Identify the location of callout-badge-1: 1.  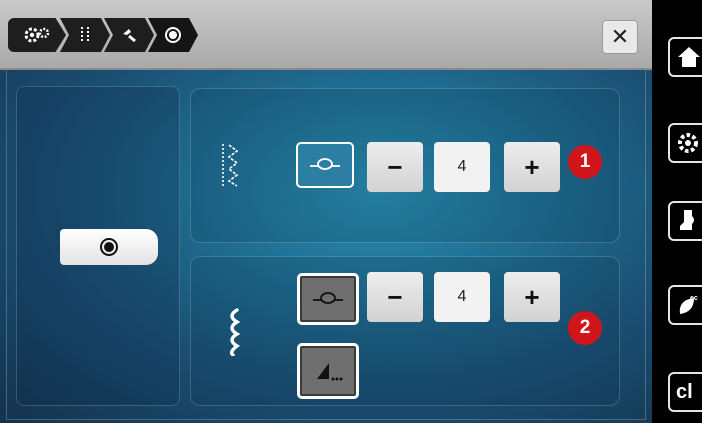
(585, 162).